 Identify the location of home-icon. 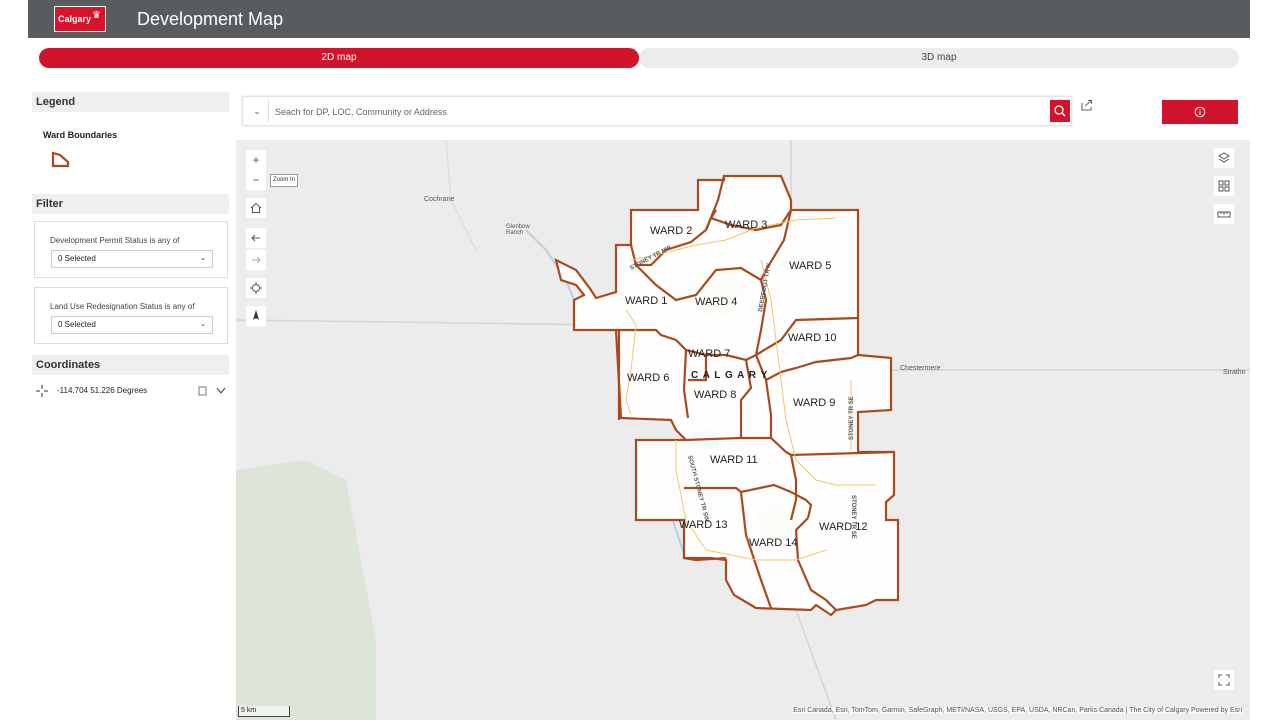
(256, 207).